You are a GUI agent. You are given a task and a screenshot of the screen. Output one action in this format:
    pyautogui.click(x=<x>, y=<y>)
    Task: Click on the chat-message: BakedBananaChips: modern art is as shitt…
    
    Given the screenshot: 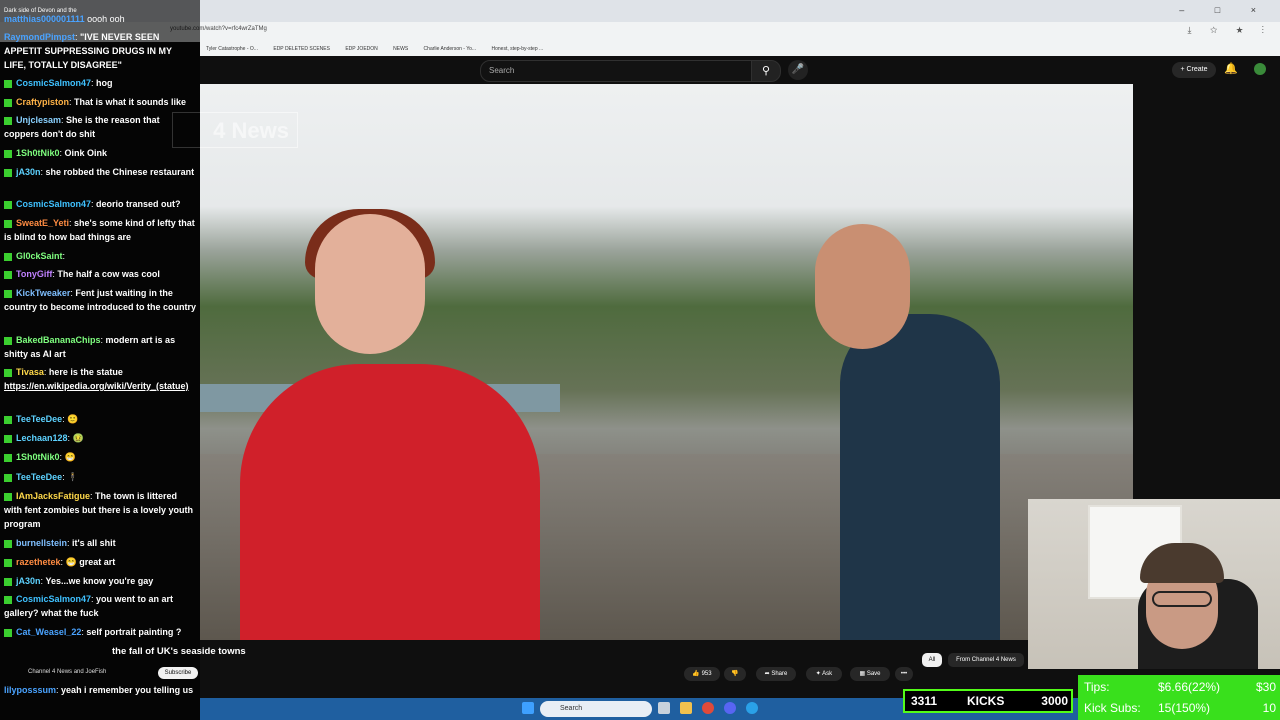 What is the action you would take?
    pyautogui.click(x=90, y=347)
    